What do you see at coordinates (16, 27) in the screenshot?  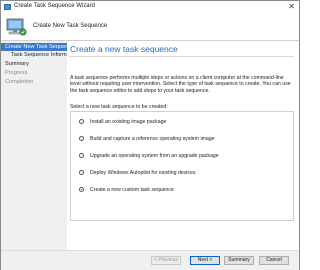 I see `computer-icon` at bounding box center [16, 27].